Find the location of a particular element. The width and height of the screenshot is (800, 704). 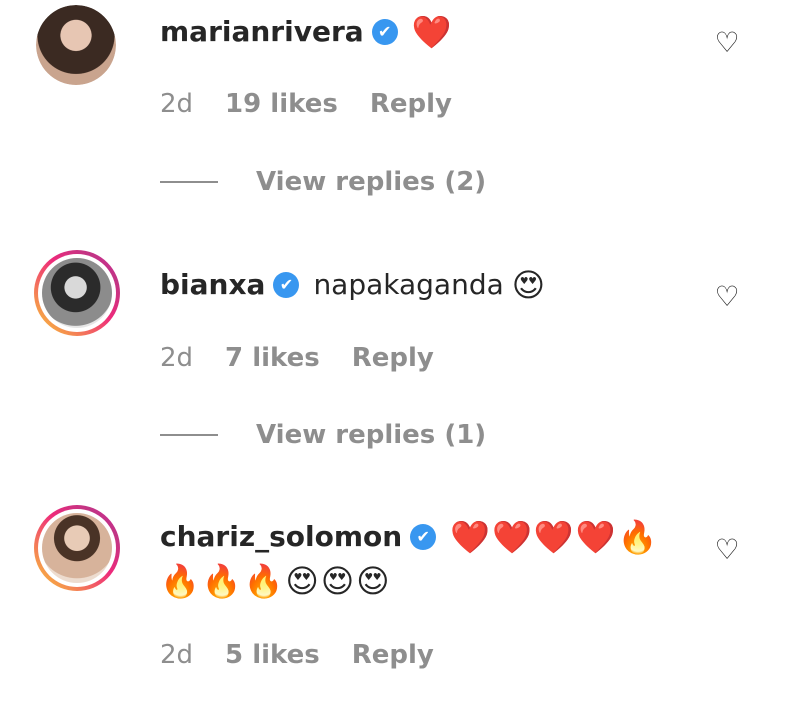

comment-meta: 2d 19 likes Reply is located at coordinates (306, 104).